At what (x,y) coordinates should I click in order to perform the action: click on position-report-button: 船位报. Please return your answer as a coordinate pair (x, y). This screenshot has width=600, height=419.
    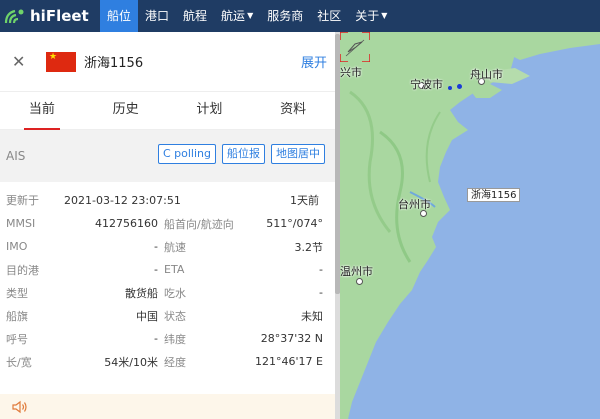
    Looking at the image, I should click on (243, 154).